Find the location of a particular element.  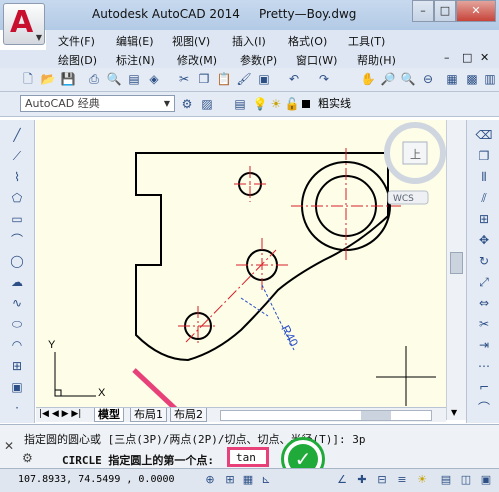

menu-view: 视图(V) is located at coordinates (191, 41).